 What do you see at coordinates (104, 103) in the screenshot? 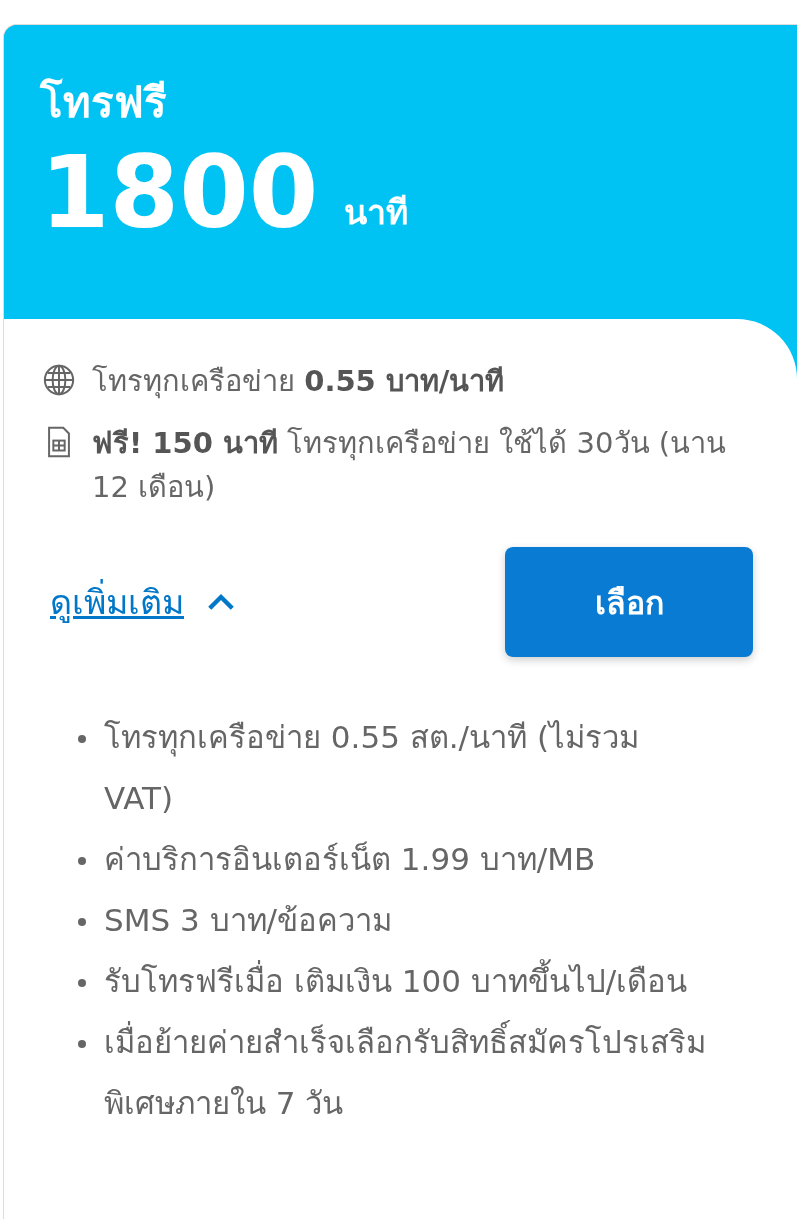
I see `plan-title: โทรฟรี` at bounding box center [104, 103].